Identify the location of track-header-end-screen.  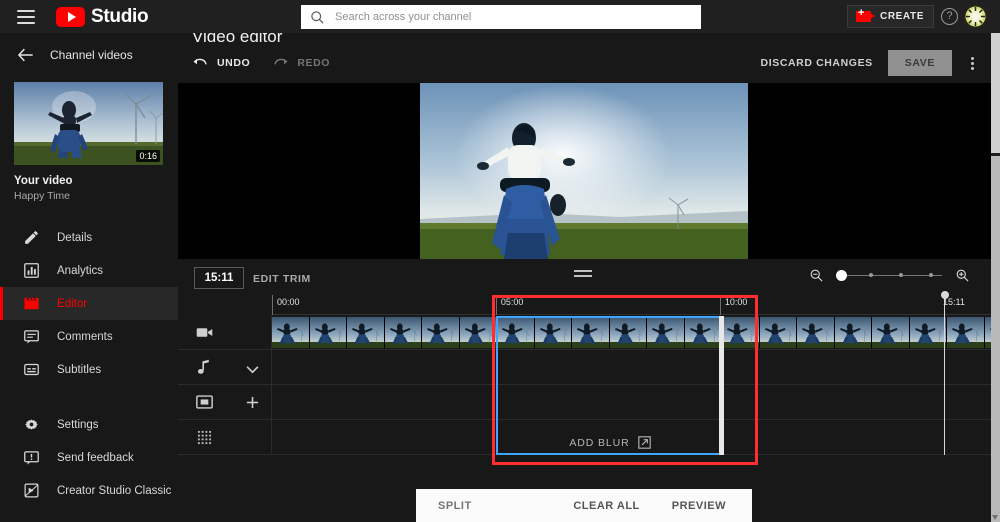
(225, 402).